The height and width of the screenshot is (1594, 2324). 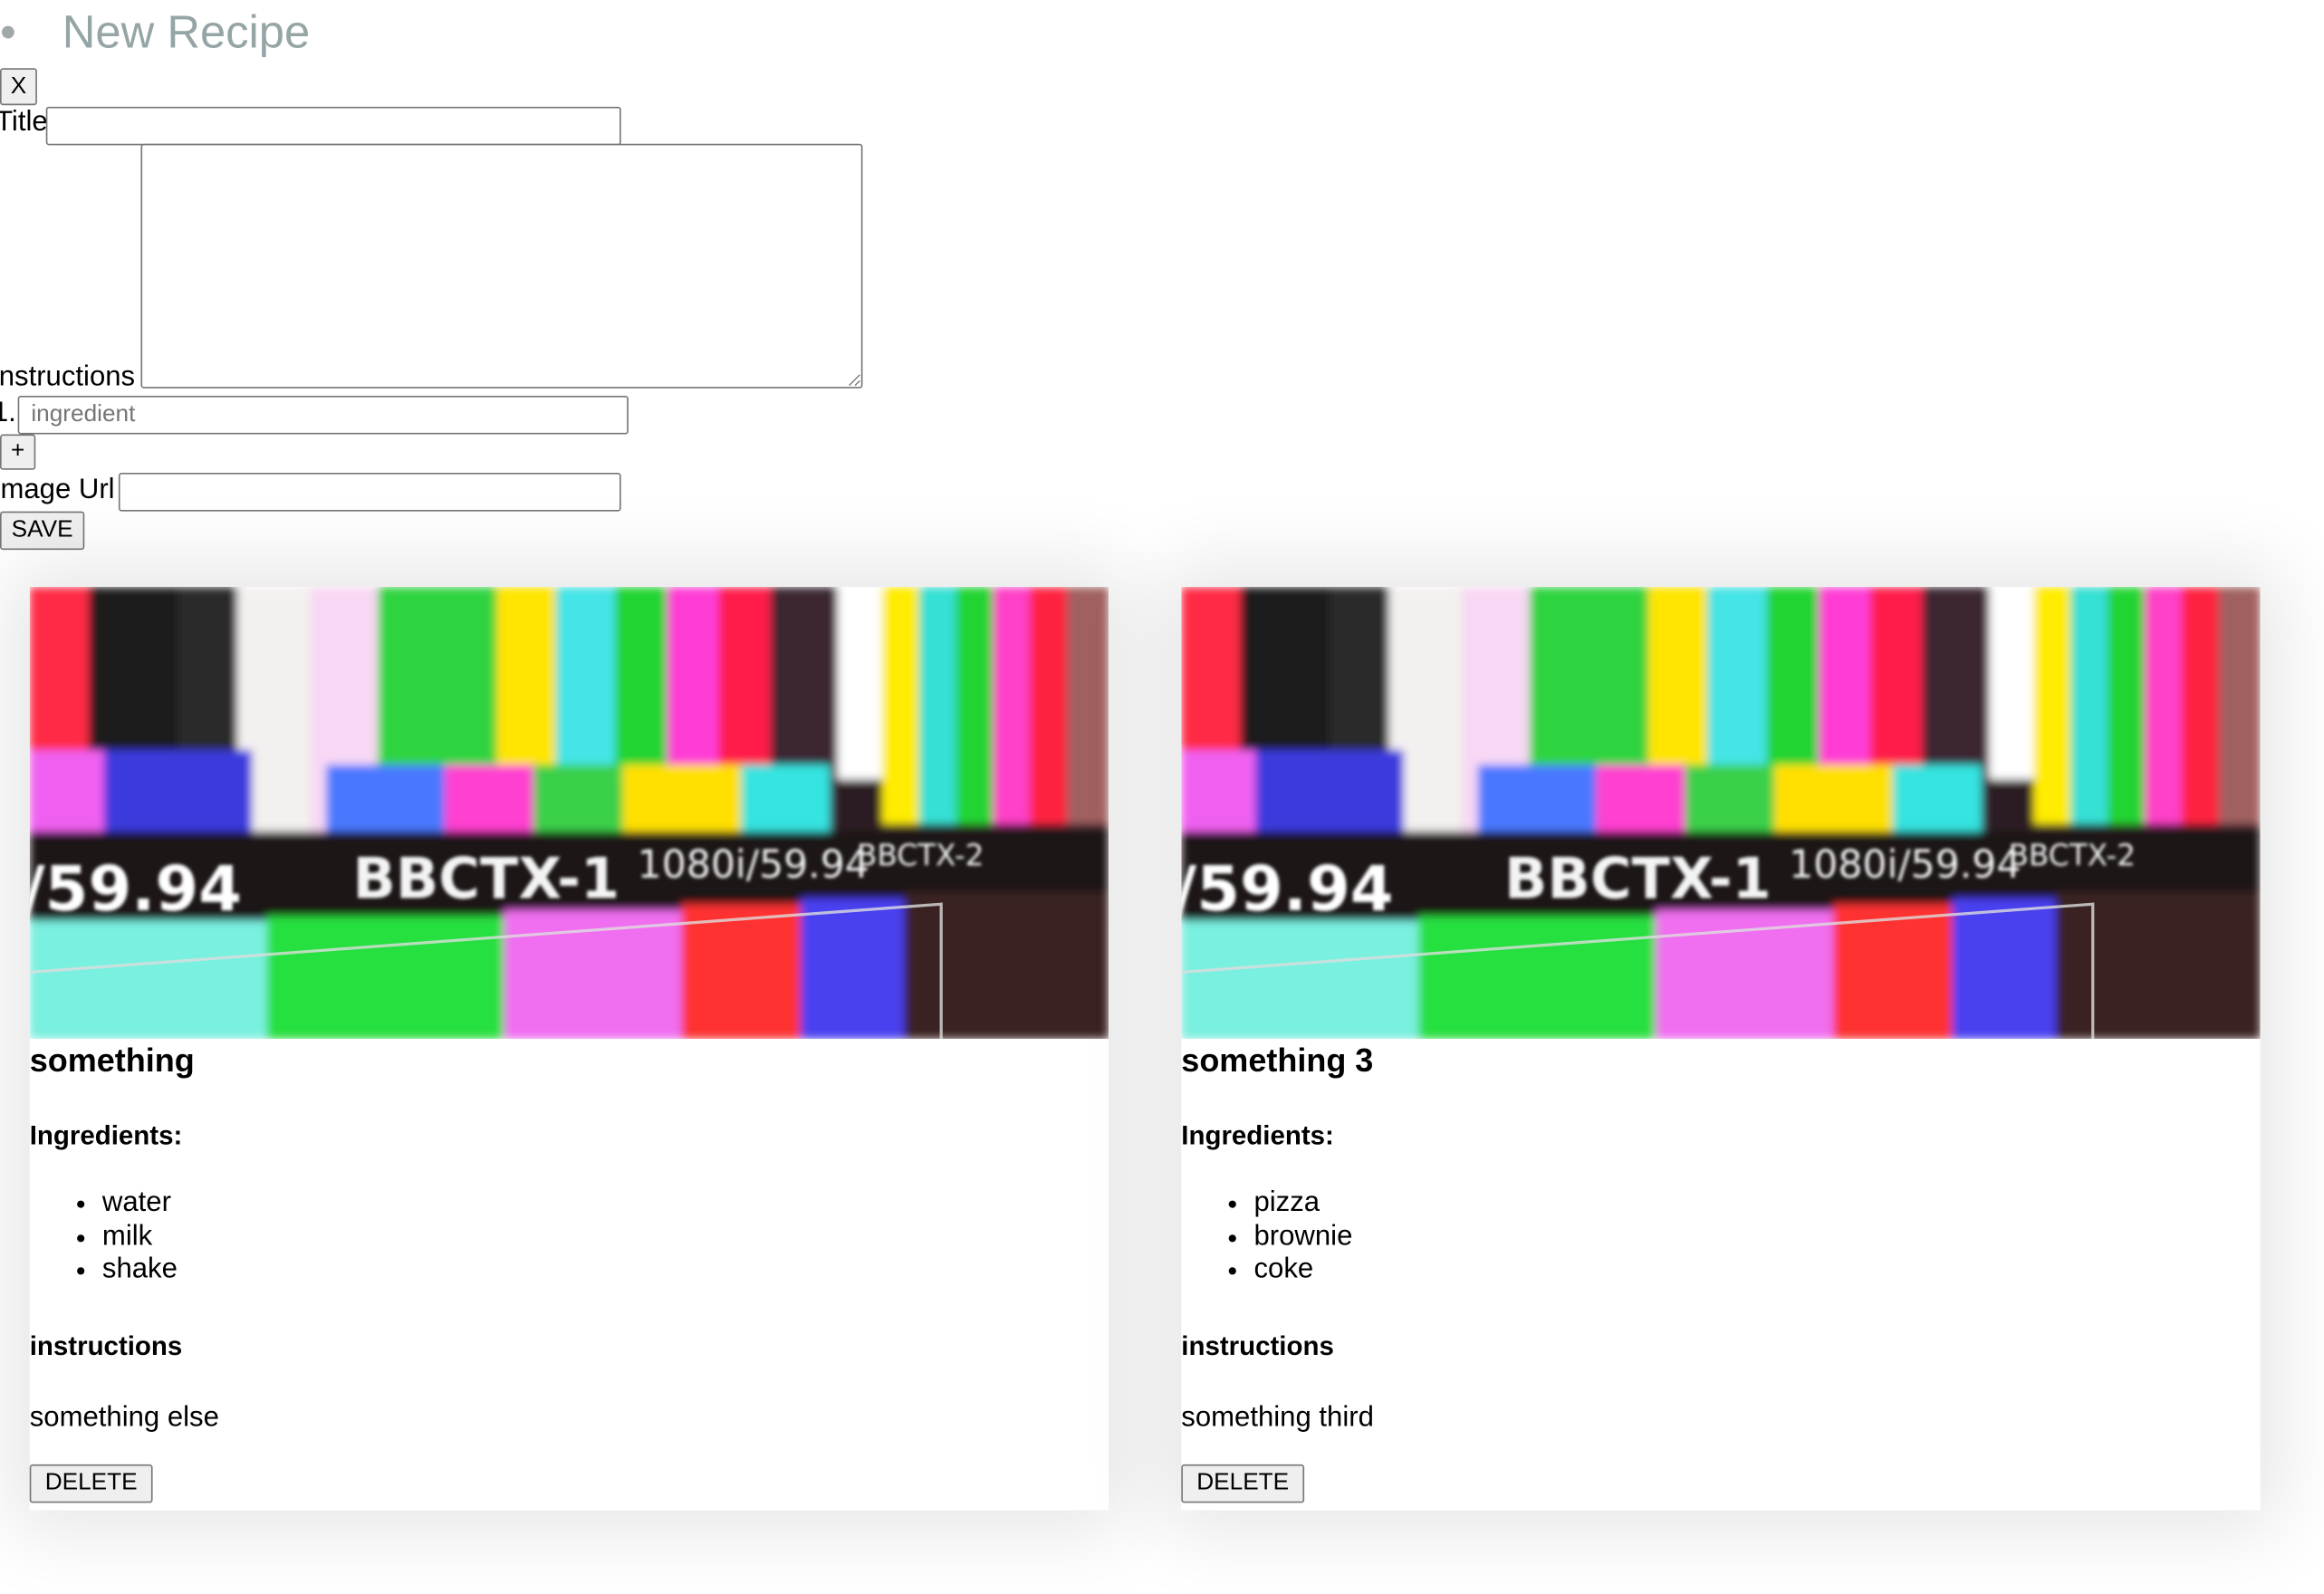 What do you see at coordinates (186, 32) in the screenshot?
I see `nav-new-recipe-label: New Recipe` at bounding box center [186, 32].